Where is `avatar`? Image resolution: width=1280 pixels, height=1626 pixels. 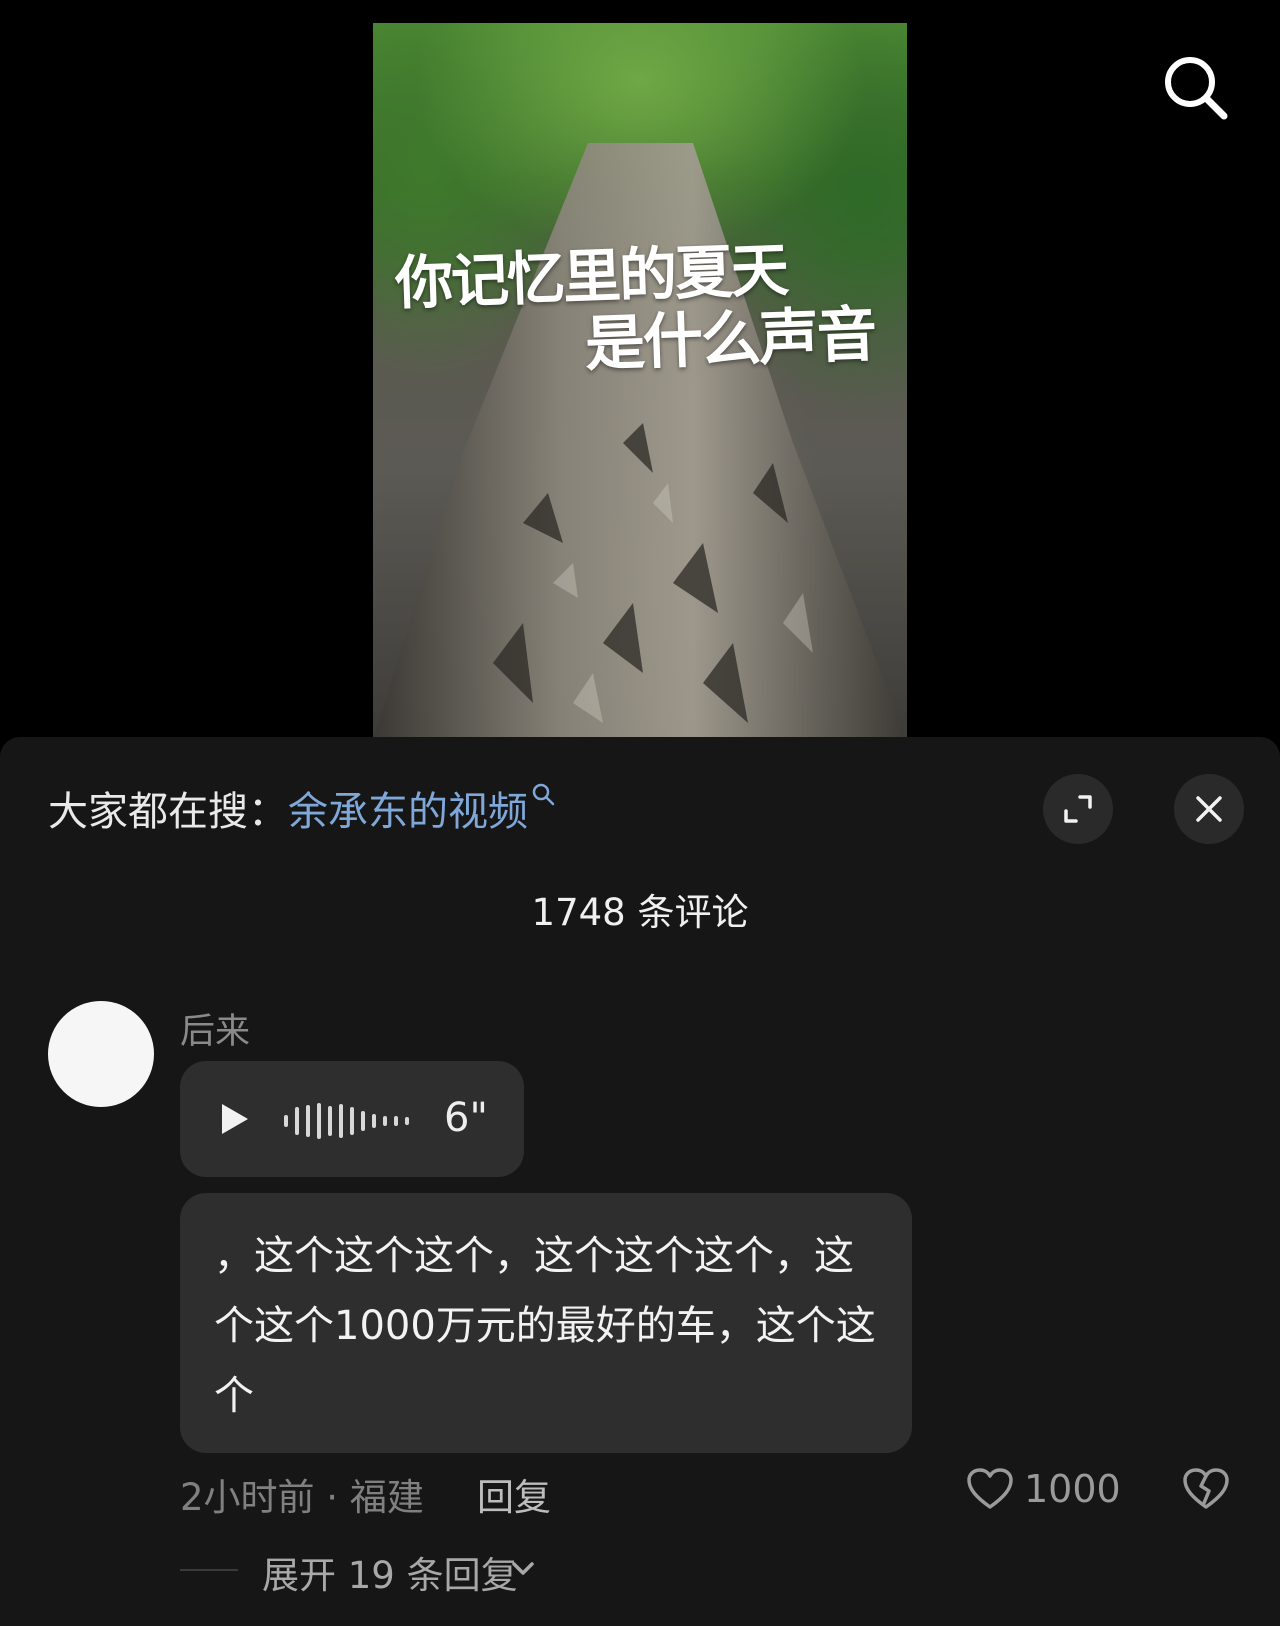 avatar is located at coordinates (101, 1054).